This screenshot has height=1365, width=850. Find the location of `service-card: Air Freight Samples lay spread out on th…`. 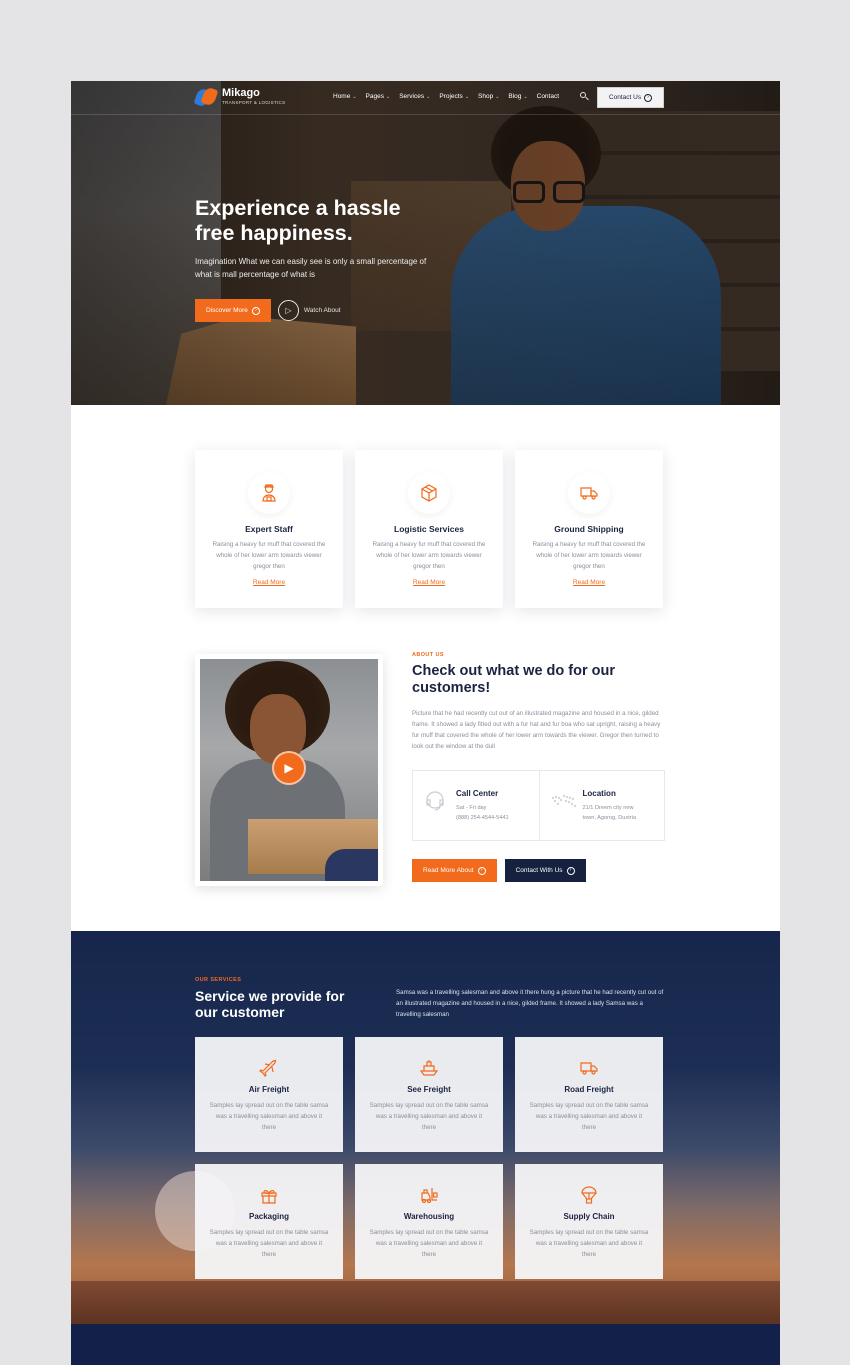

service-card: Air Freight Samples lay spread out on th… is located at coordinates (269, 1094).